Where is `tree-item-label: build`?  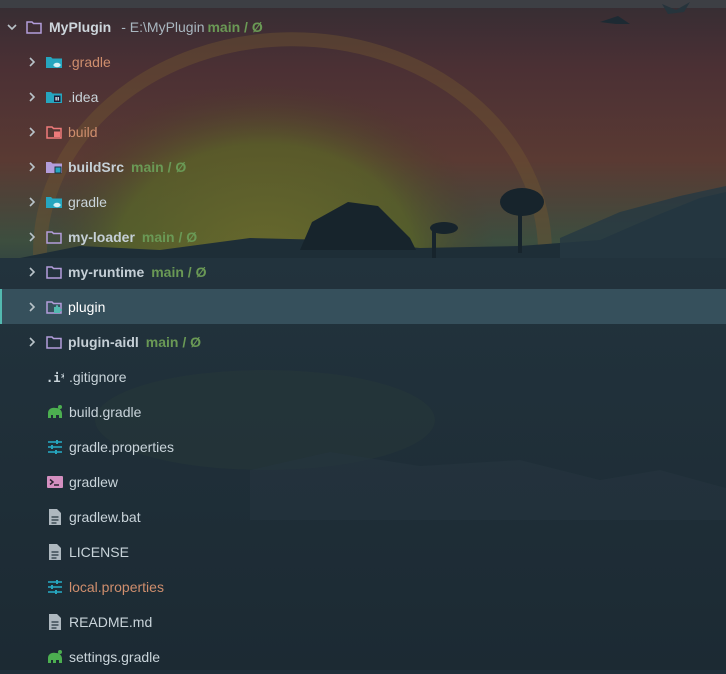 tree-item-label: build is located at coordinates (83, 131).